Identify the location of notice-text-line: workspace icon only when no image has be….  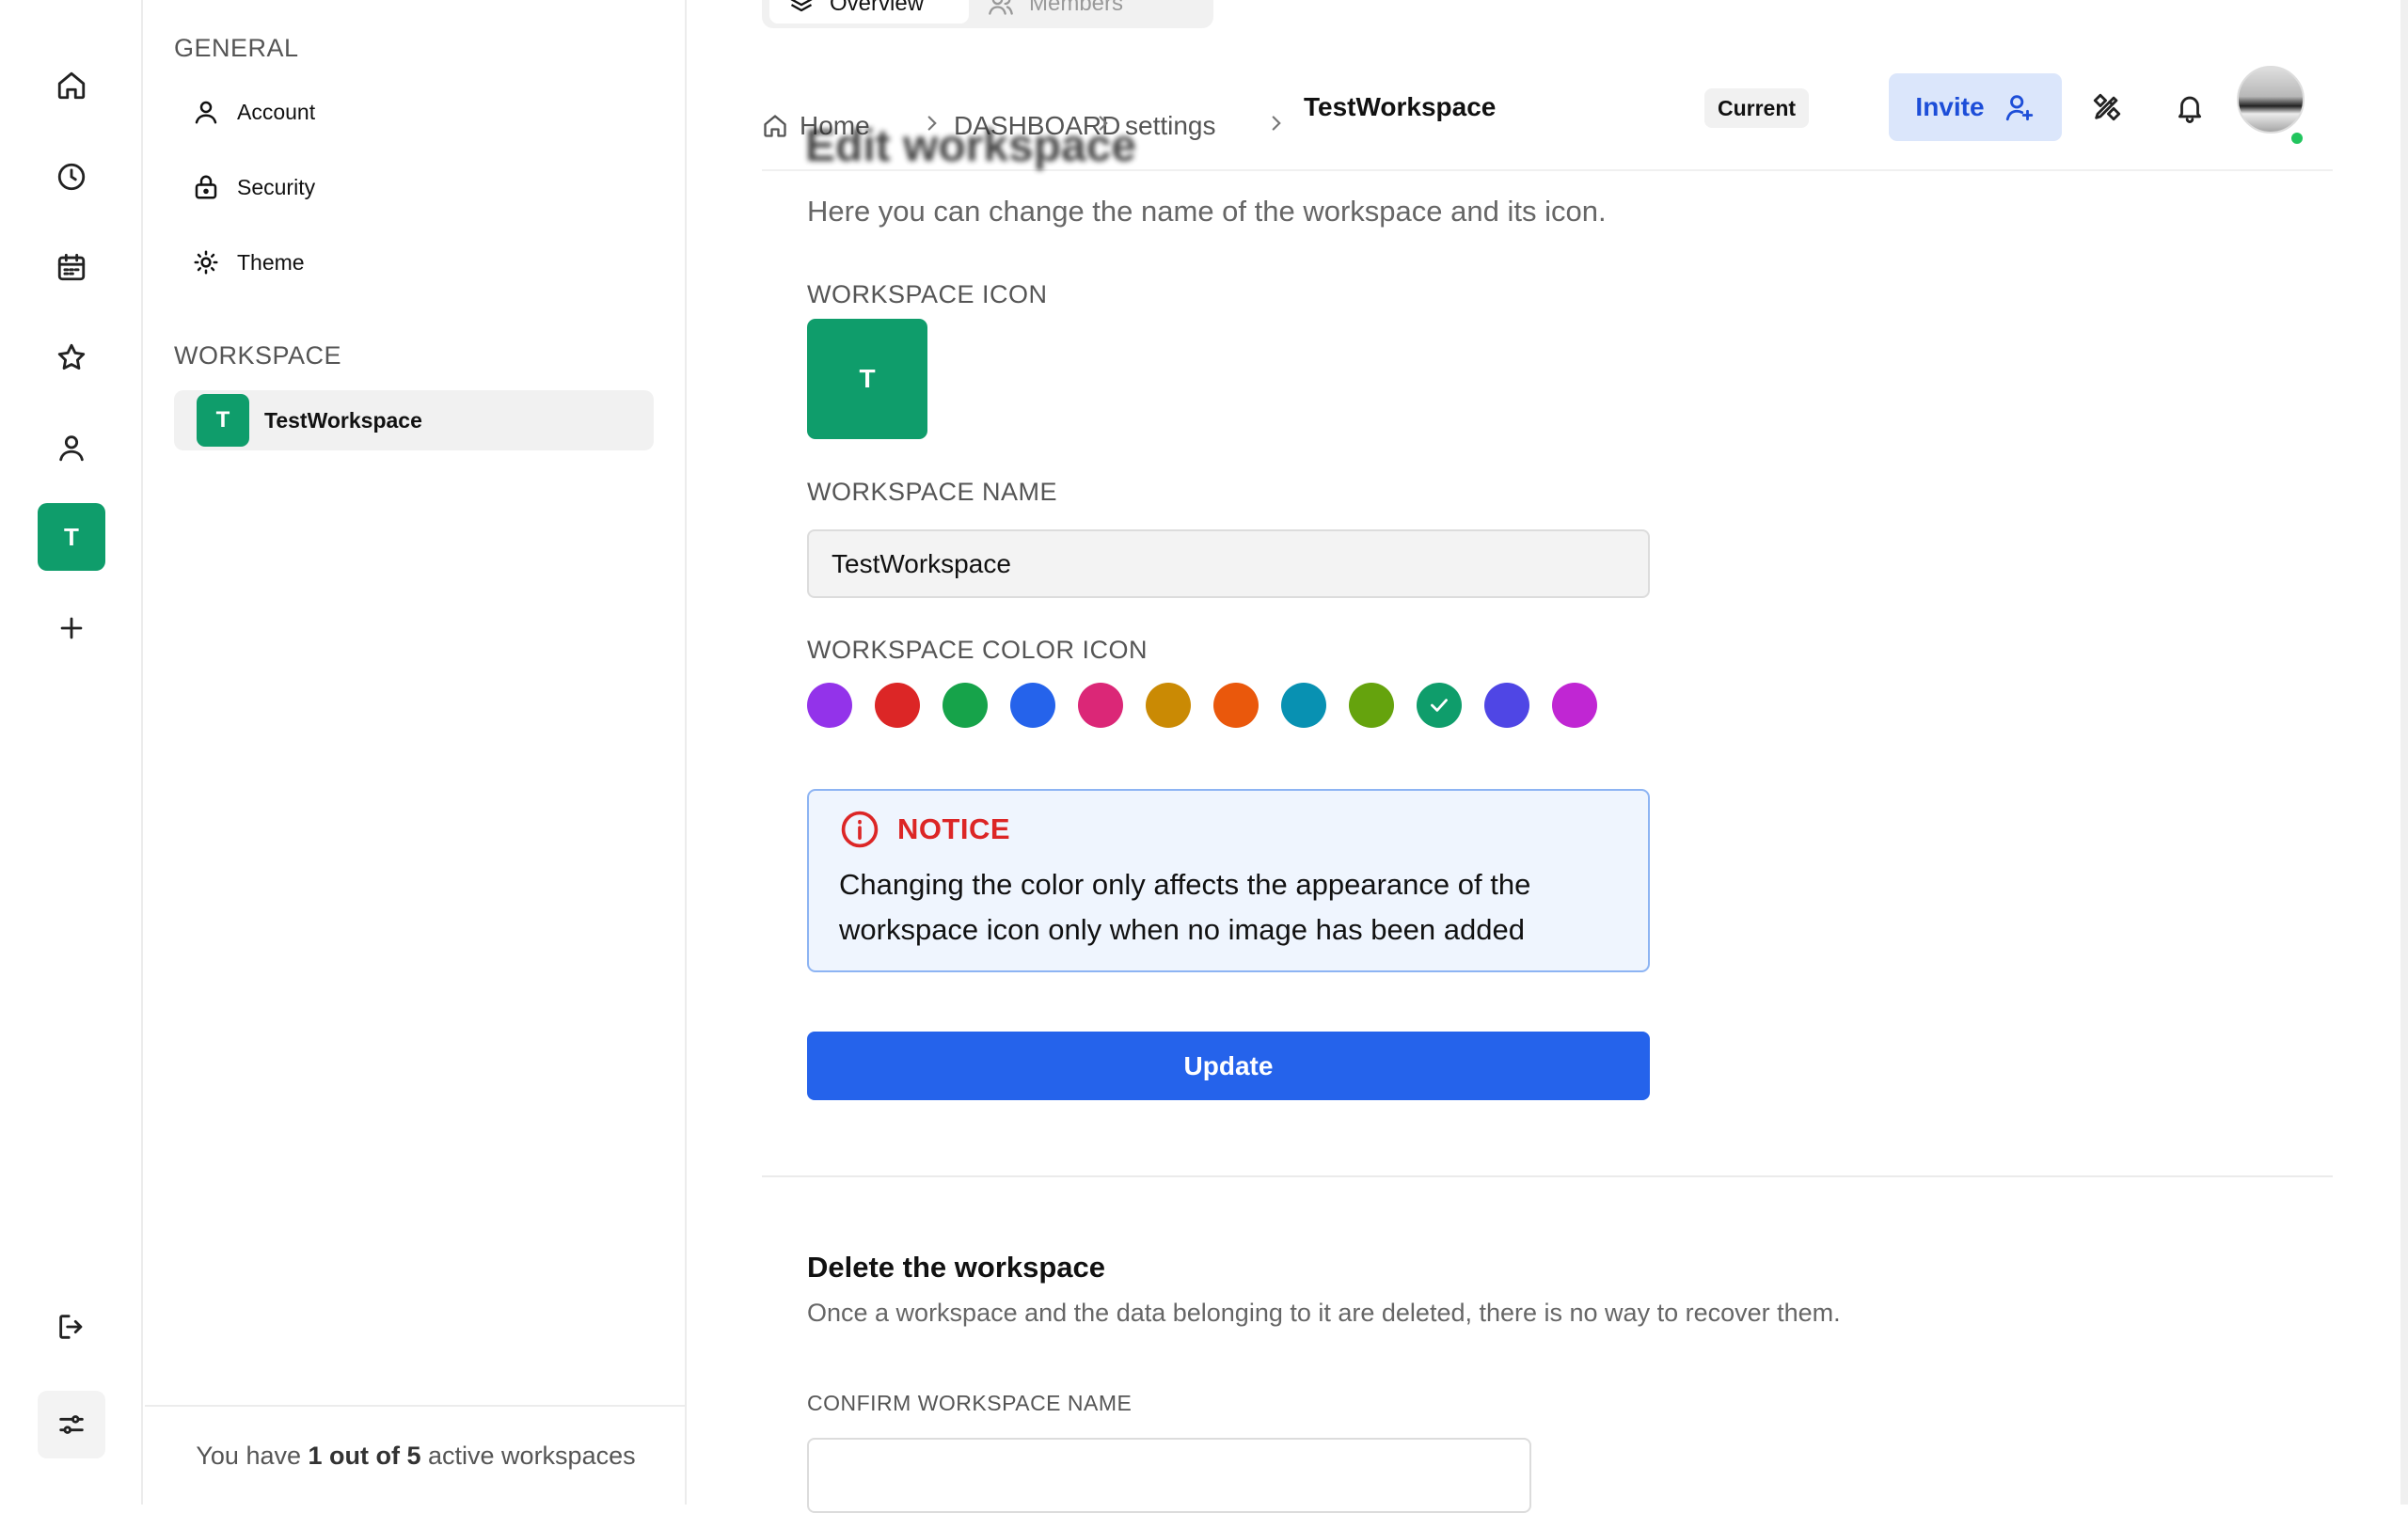
(1182, 929).